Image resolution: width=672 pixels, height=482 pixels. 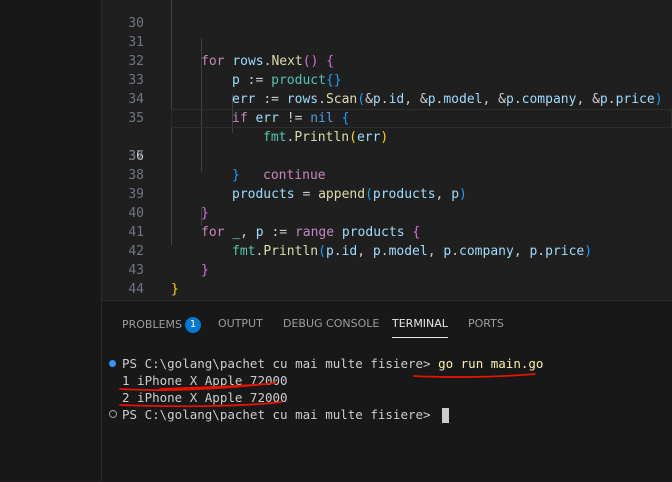 I want to click on tab-problems: PROBLEMS 1, so click(x=162, y=325).